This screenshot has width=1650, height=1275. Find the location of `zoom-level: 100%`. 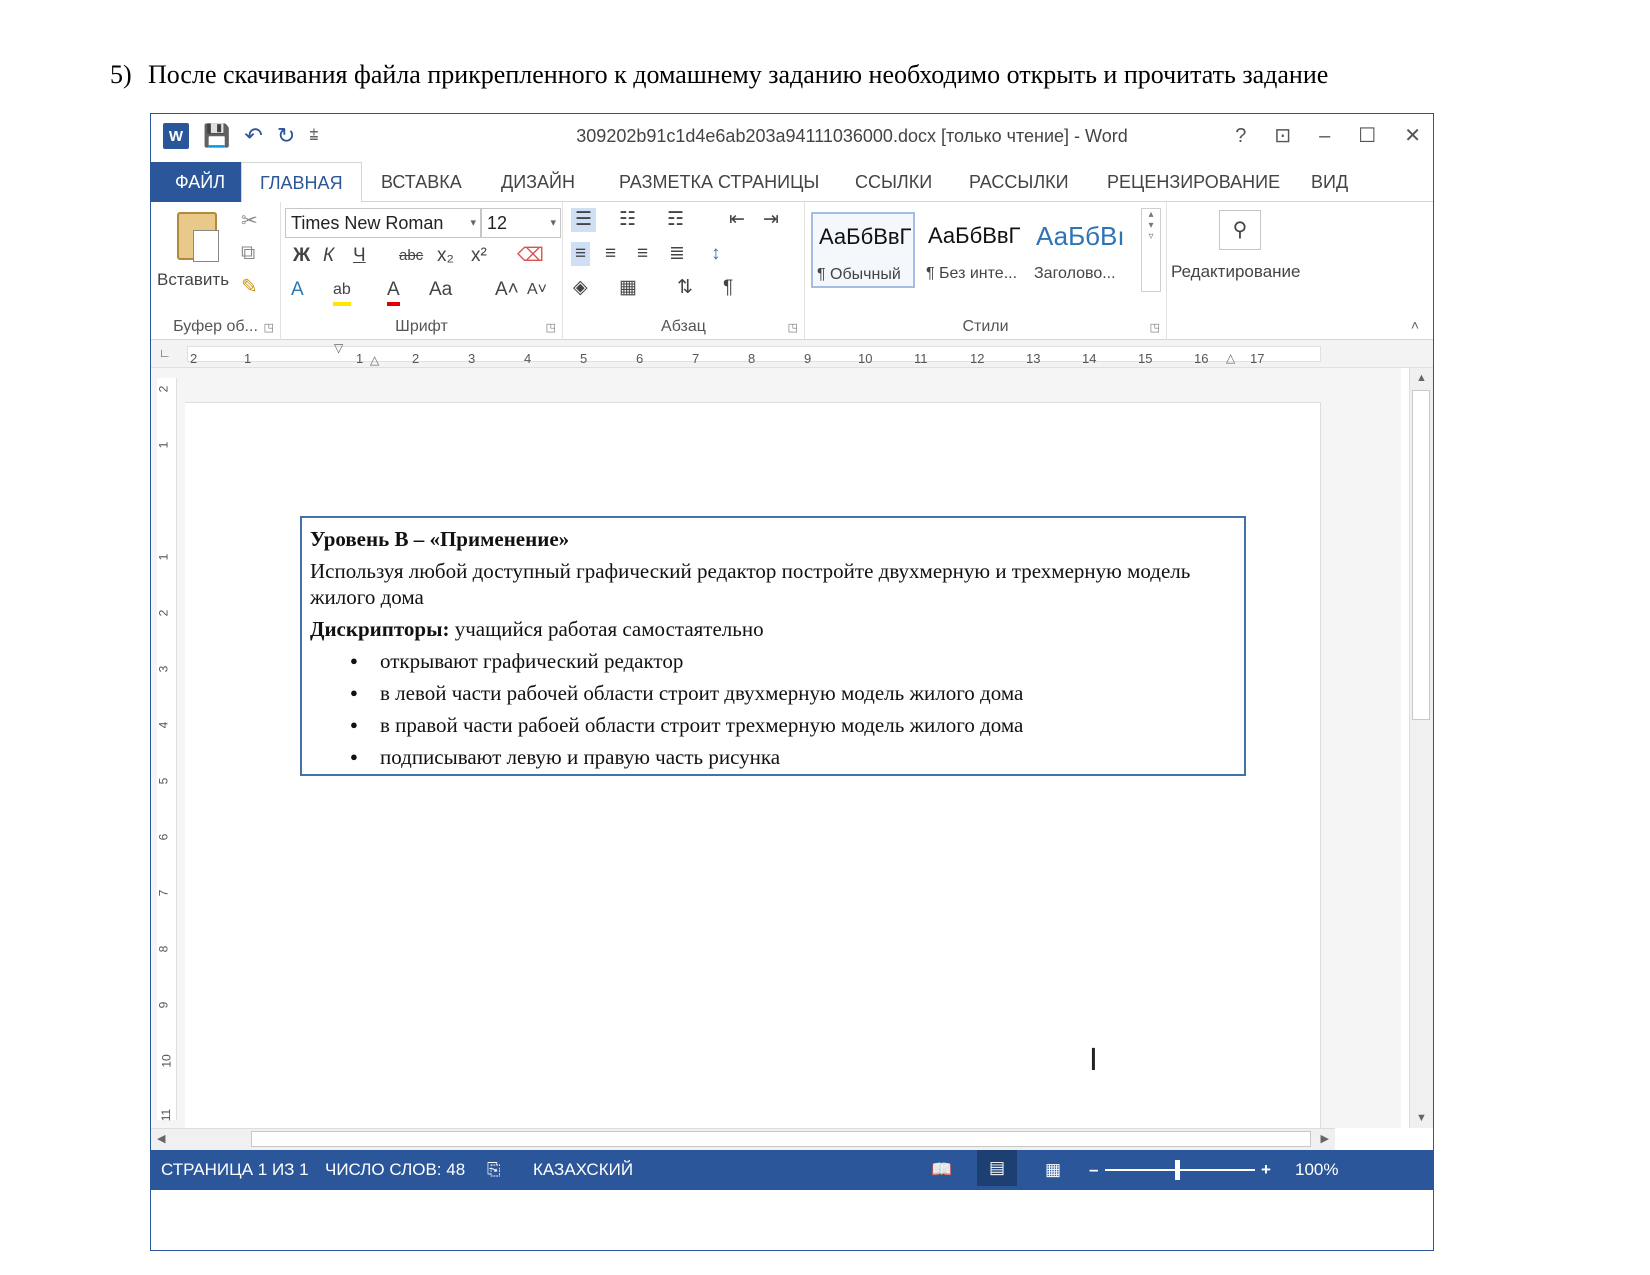

zoom-level: 100% is located at coordinates (1316, 1170).